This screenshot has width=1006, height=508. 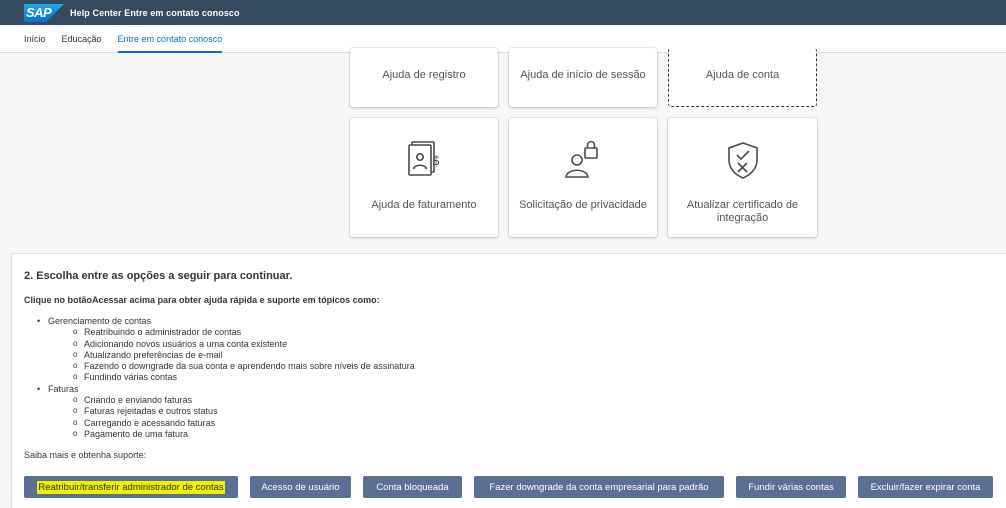 What do you see at coordinates (424, 205) in the screenshot?
I see `tile-label: Ajuda de faturamento` at bounding box center [424, 205].